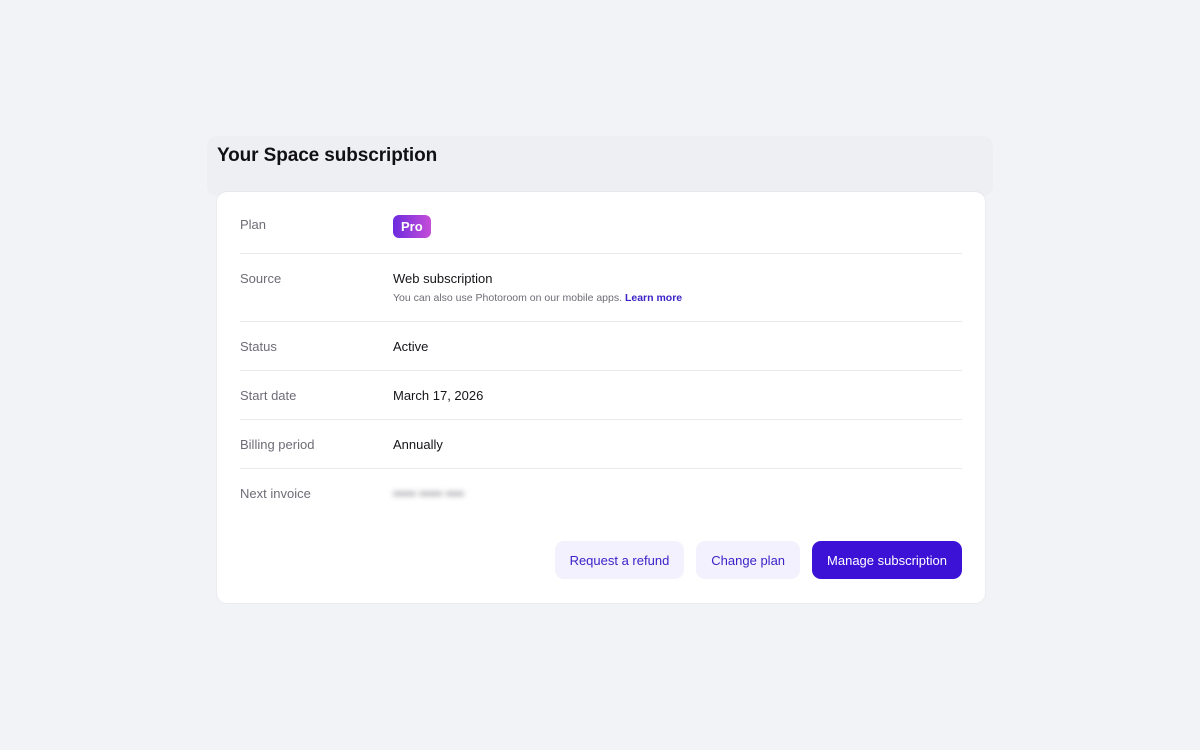  Describe the element at coordinates (601, 493) in the screenshot. I see `next-invoice-row: Next invoice ••••• ••••• ••••` at that location.